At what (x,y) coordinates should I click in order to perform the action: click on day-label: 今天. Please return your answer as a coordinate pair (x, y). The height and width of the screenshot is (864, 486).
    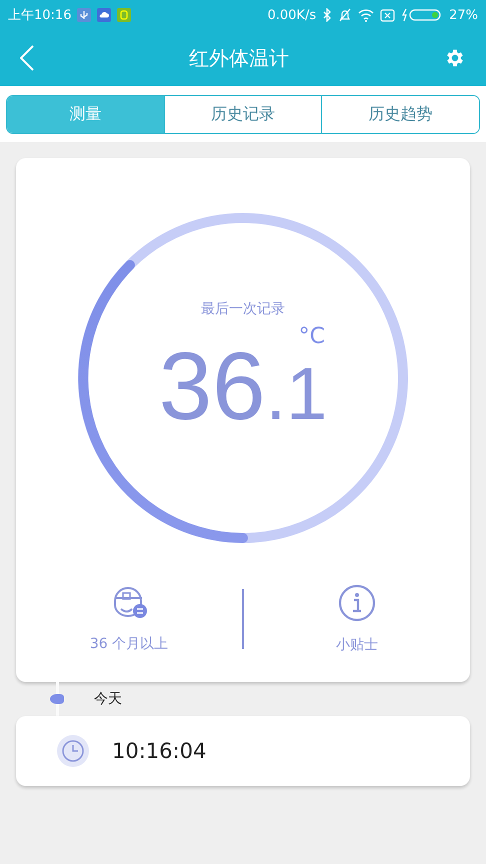
    Looking at the image, I should click on (108, 699).